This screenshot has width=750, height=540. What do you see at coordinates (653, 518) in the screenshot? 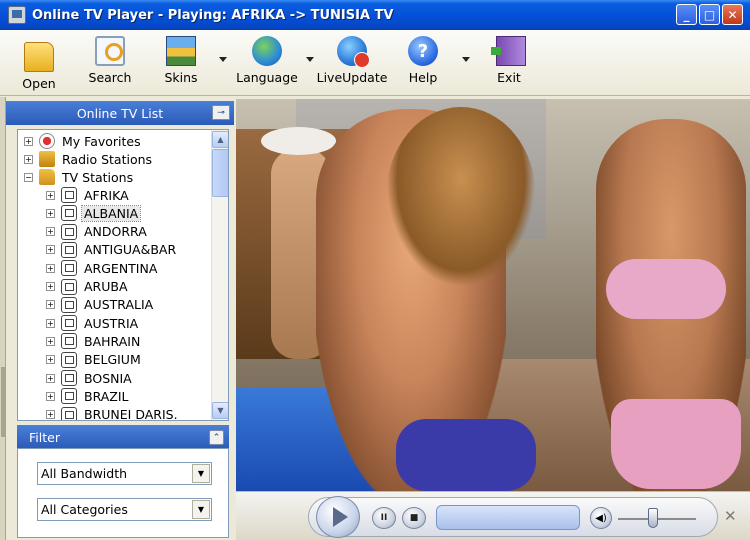
I see `volume-slider-thumb` at bounding box center [653, 518].